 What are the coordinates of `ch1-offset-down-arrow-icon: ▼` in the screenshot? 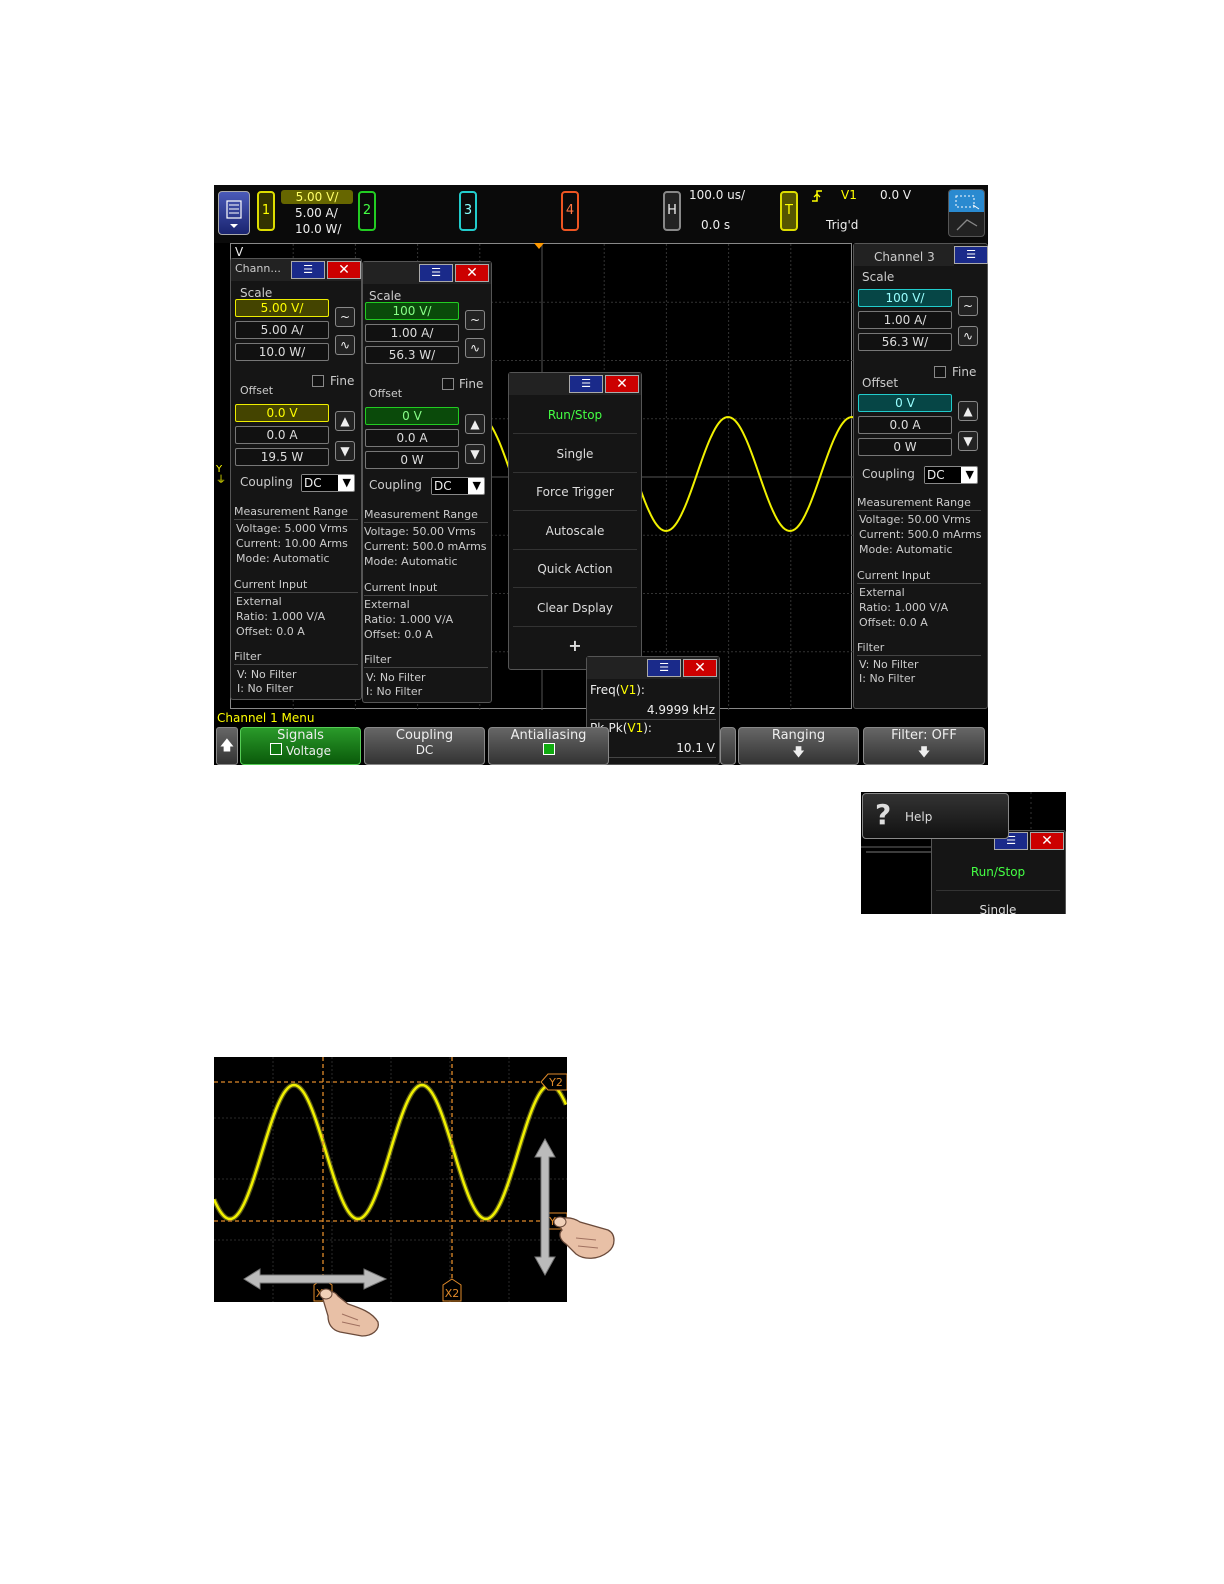 It's located at (345, 451).